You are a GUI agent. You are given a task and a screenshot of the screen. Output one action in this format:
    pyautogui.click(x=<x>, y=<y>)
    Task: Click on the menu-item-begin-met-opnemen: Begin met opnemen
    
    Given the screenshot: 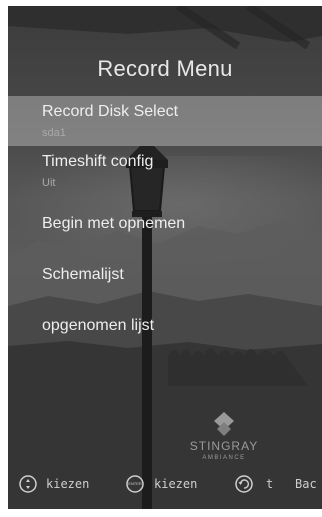 What is the action you would take?
    pyautogui.click(x=165, y=222)
    